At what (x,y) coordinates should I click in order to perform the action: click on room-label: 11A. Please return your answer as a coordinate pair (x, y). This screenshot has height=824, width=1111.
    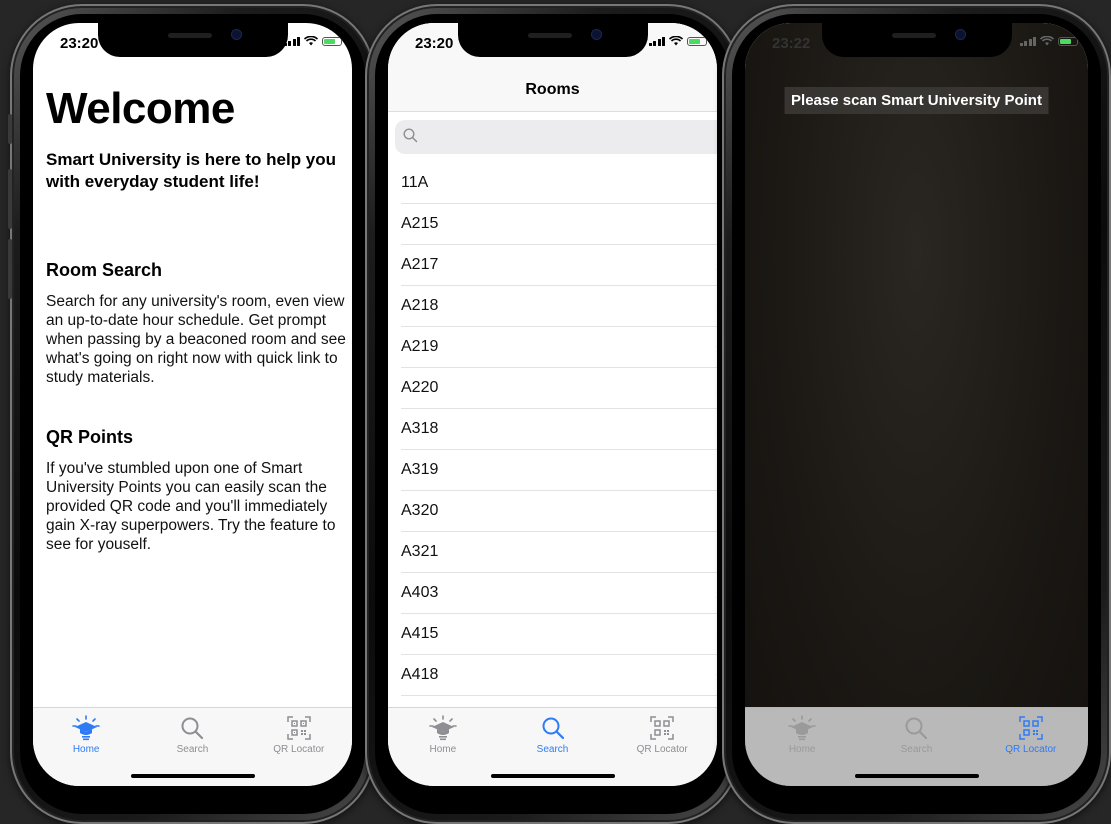
    Looking at the image, I should click on (415, 182).